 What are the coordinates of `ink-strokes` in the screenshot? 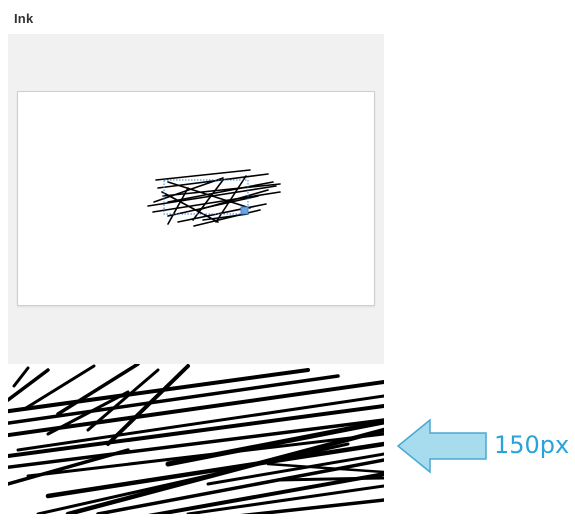 It's located at (214, 198).